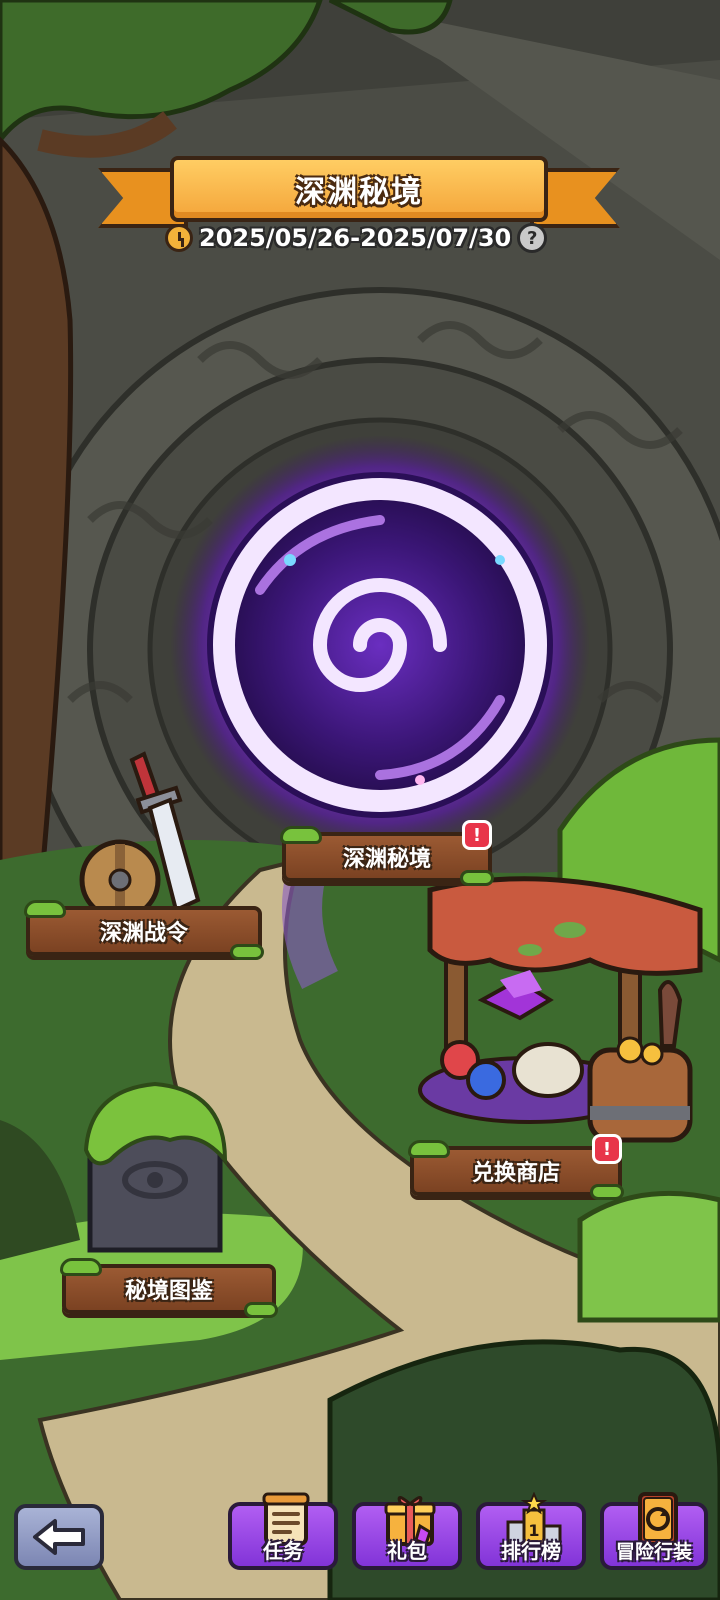  What do you see at coordinates (179, 238) in the screenshot?
I see `clock-icon` at bounding box center [179, 238].